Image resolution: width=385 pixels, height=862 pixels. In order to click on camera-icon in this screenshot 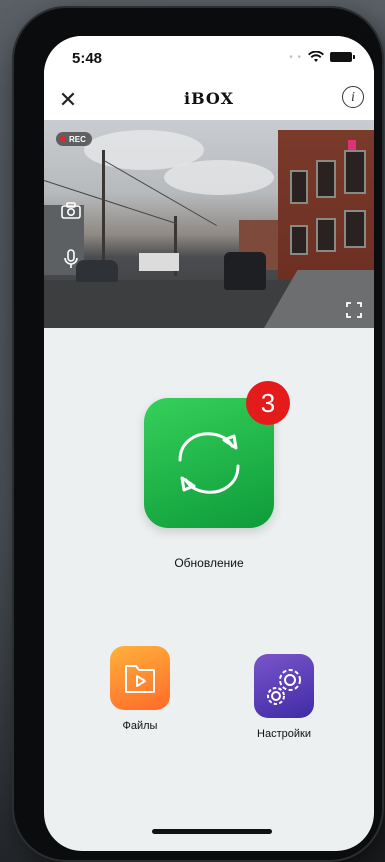, I will do `click(71, 211)`.